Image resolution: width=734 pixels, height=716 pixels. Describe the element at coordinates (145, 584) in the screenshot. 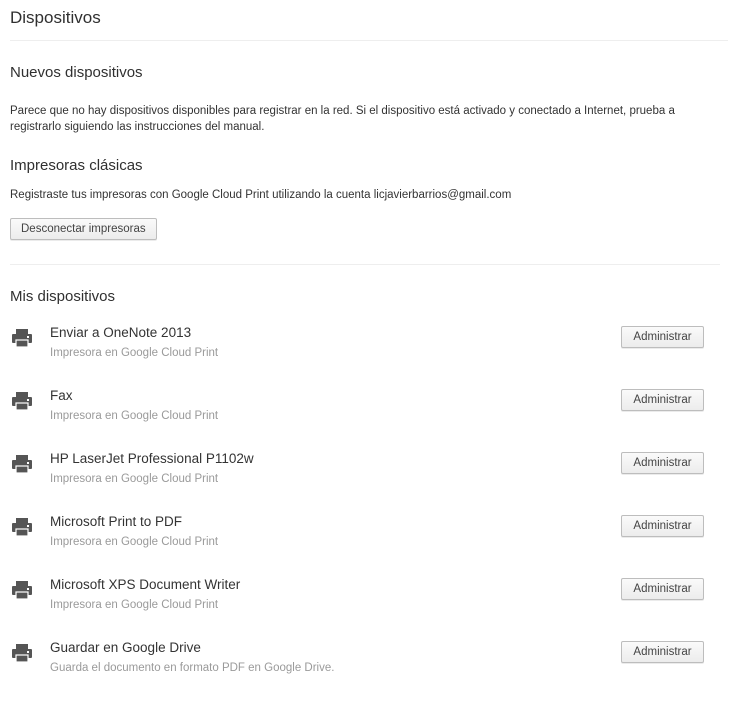

I see `device-name: Microsoft XPS Document Writer` at that location.